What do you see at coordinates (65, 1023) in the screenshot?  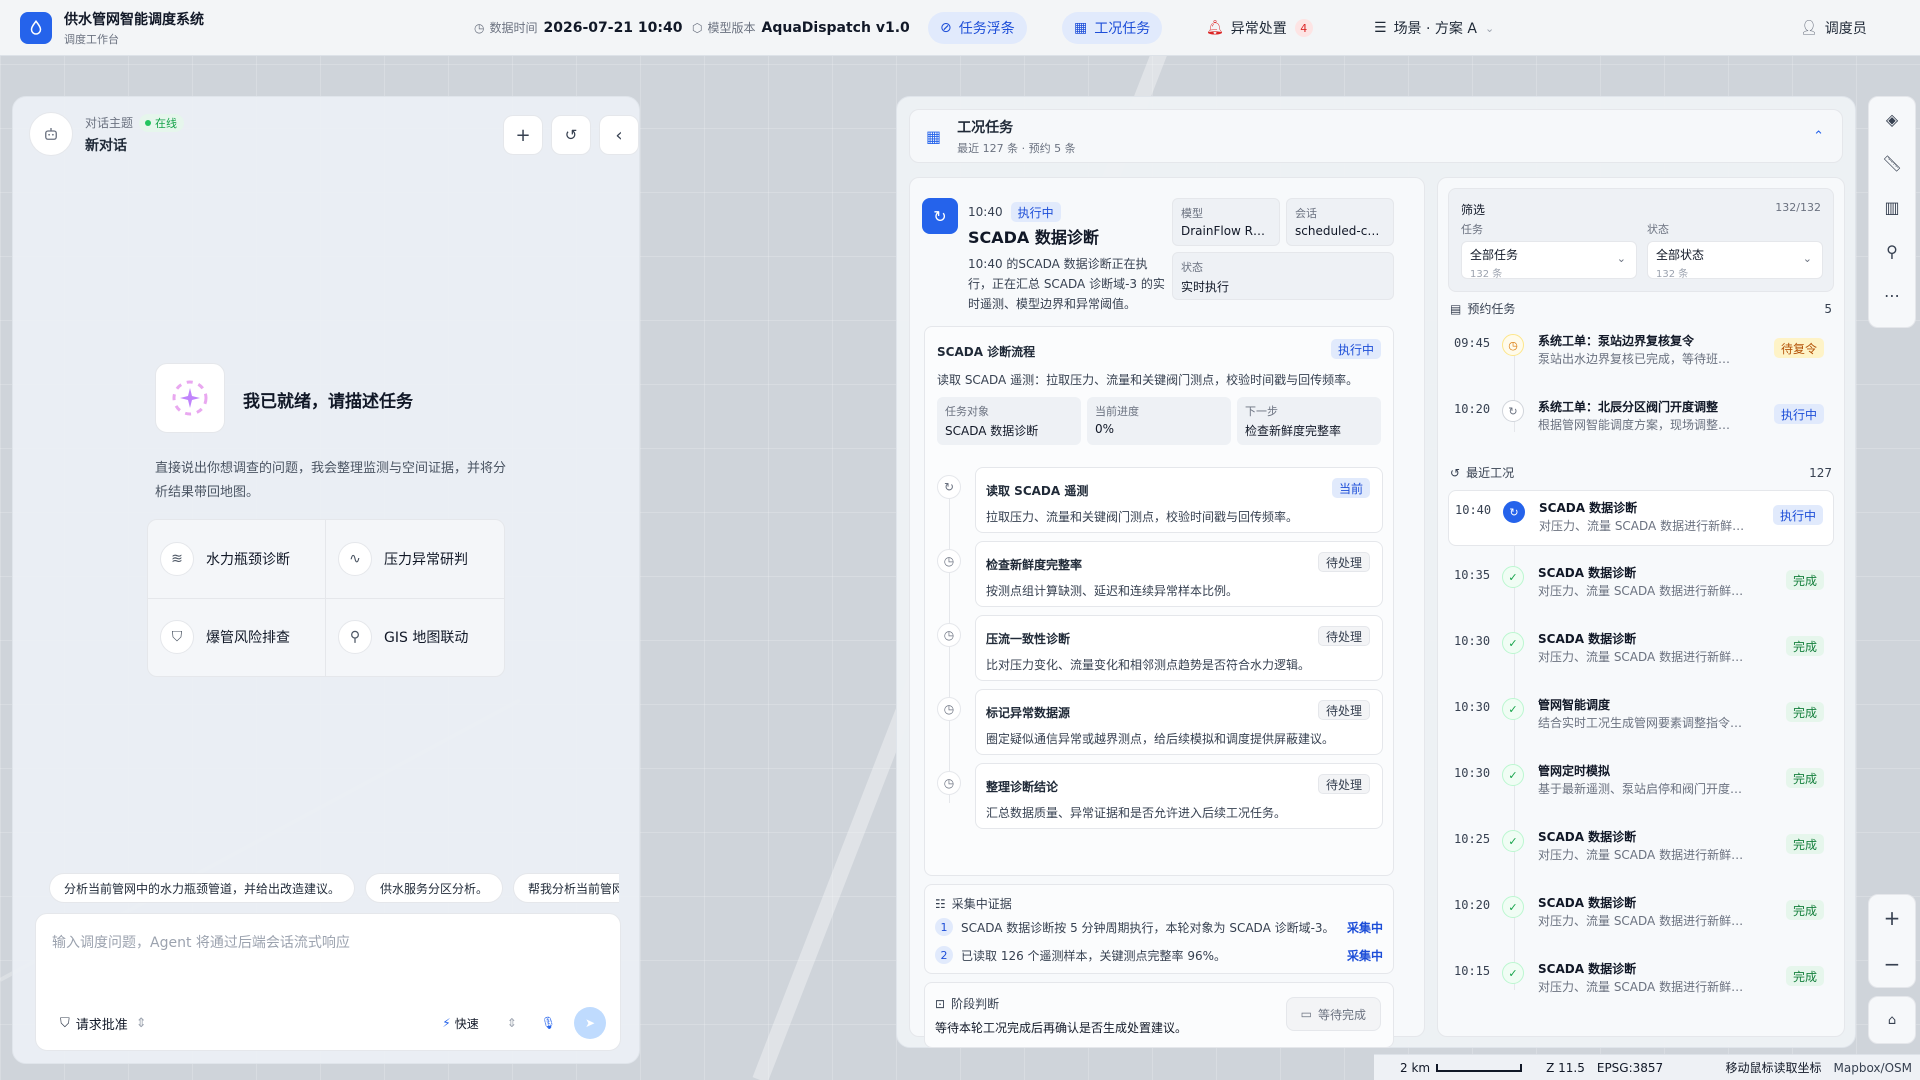 I see `shield-icon: ⛉` at bounding box center [65, 1023].